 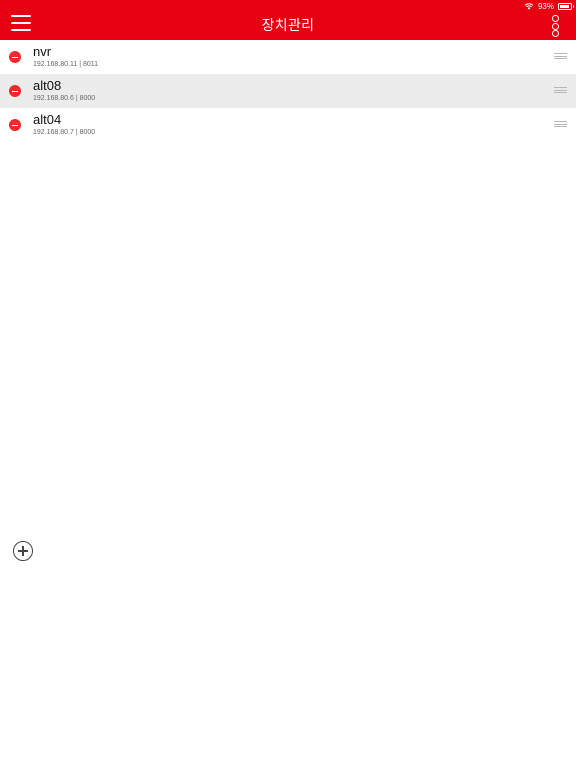 What do you see at coordinates (288, 25) in the screenshot?
I see `page-title: 장치관리` at bounding box center [288, 25].